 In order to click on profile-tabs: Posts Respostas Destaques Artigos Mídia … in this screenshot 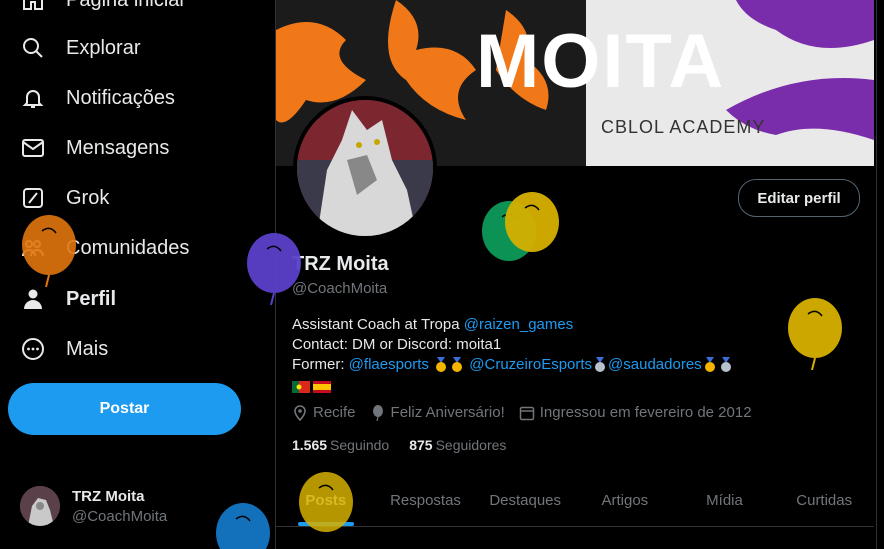, I will do `click(575, 500)`.